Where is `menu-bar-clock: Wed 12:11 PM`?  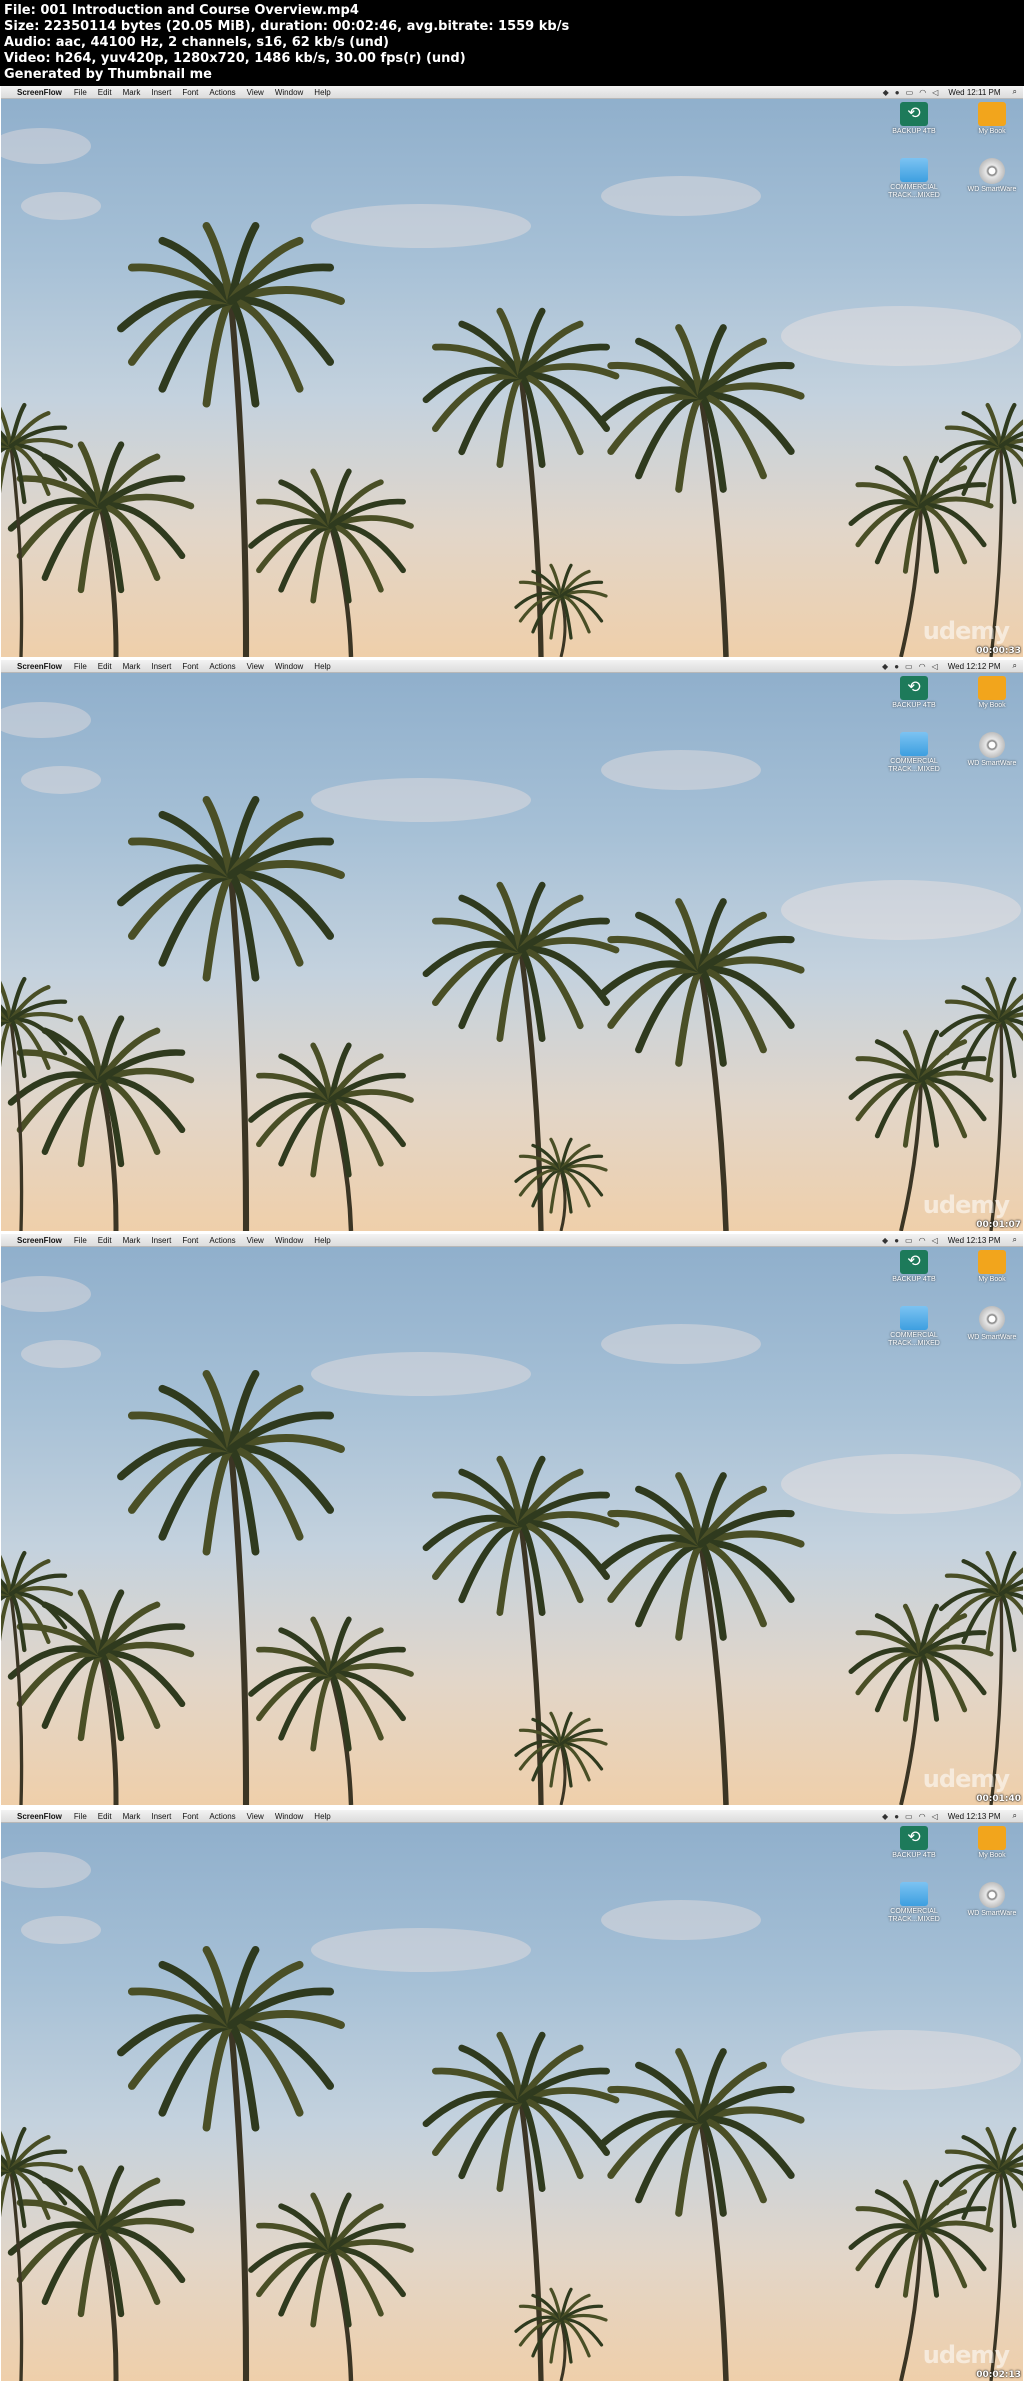
menu-bar-clock: Wed 12:11 PM is located at coordinates (974, 92).